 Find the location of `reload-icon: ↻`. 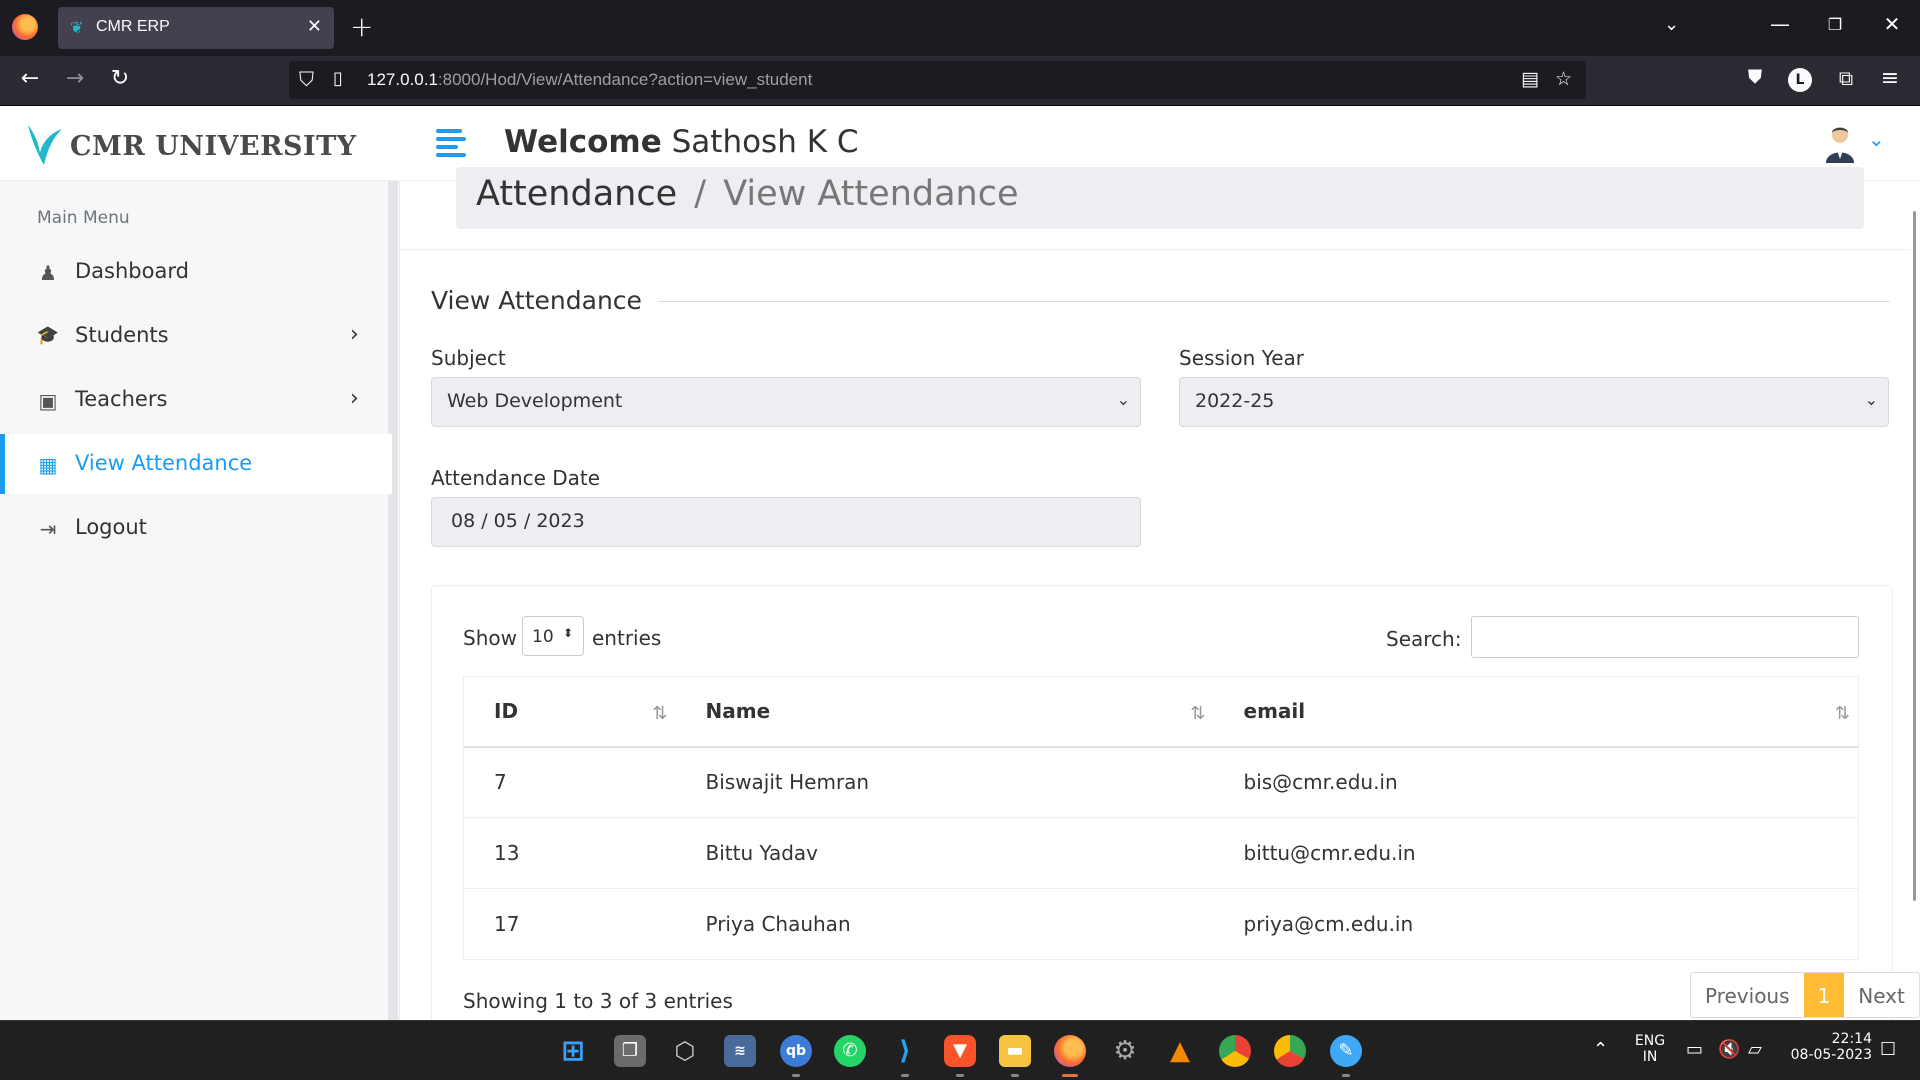

reload-icon: ↻ is located at coordinates (120, 78).